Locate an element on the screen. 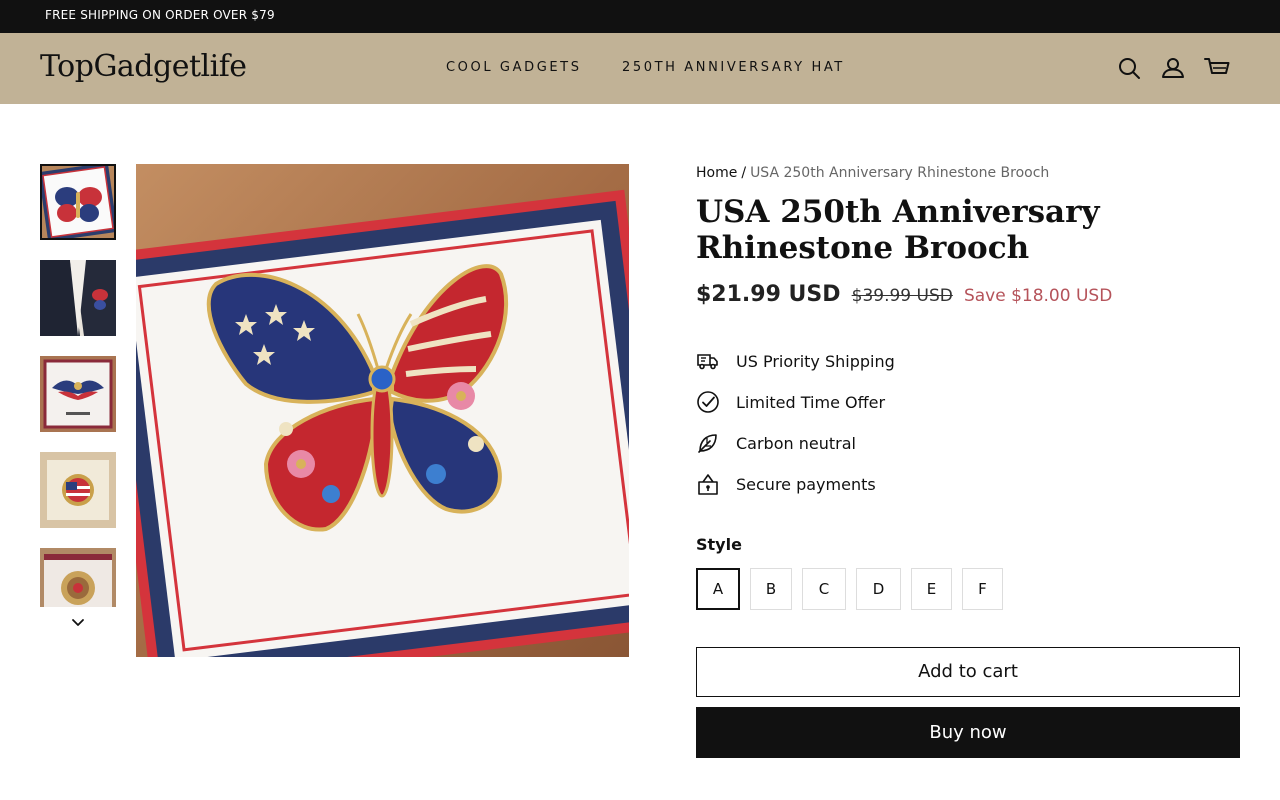 The image size is (1280, 800). breadcrumb-current: USA 250th Anniversary Rhinestone Brooch is located at coordinates (900, 173).